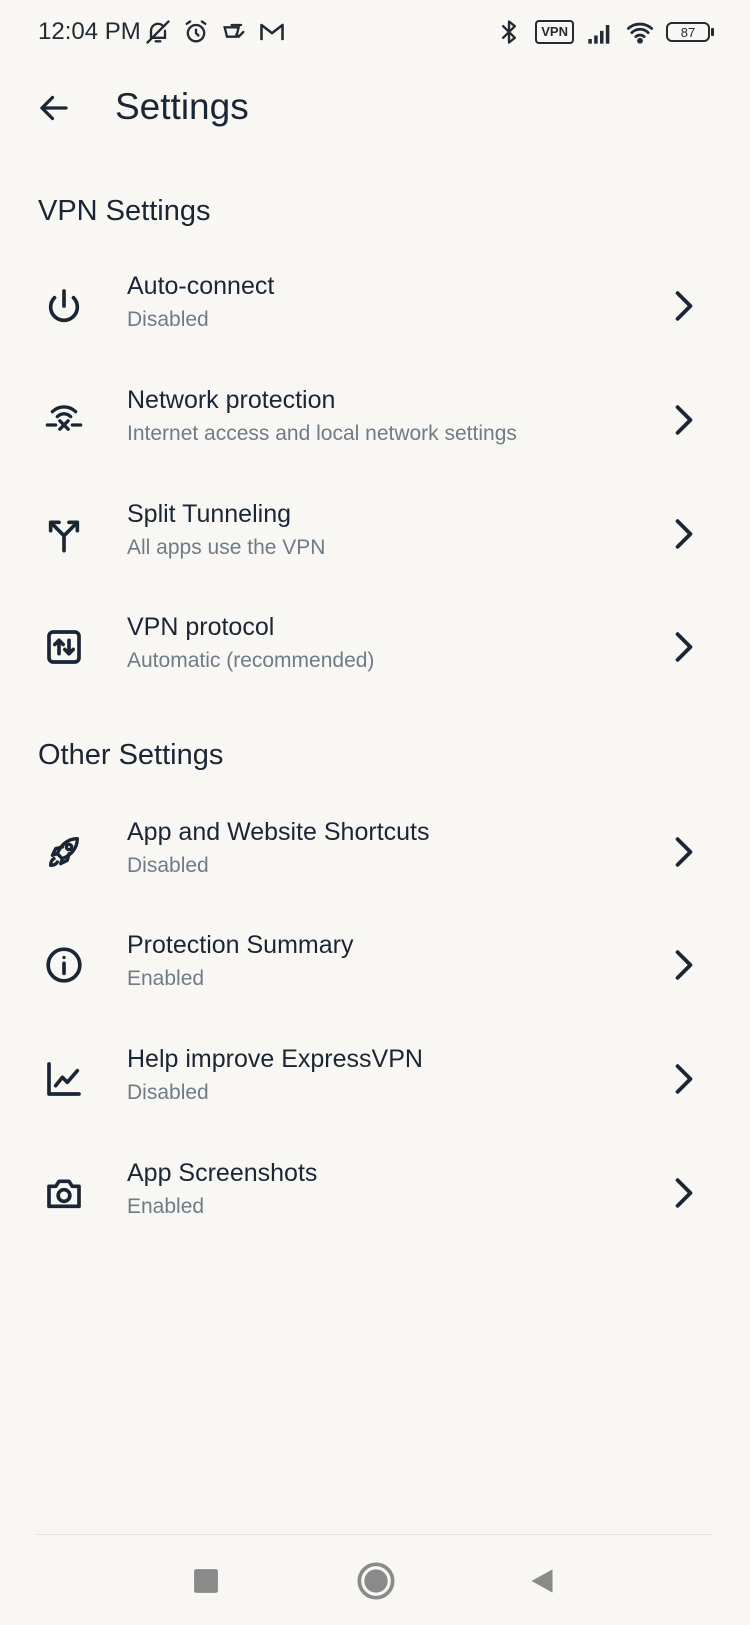  Describe the element at coordinates (222, 1173) in the screenshot. I see `settings-item-title: App Screenshots` at that location.